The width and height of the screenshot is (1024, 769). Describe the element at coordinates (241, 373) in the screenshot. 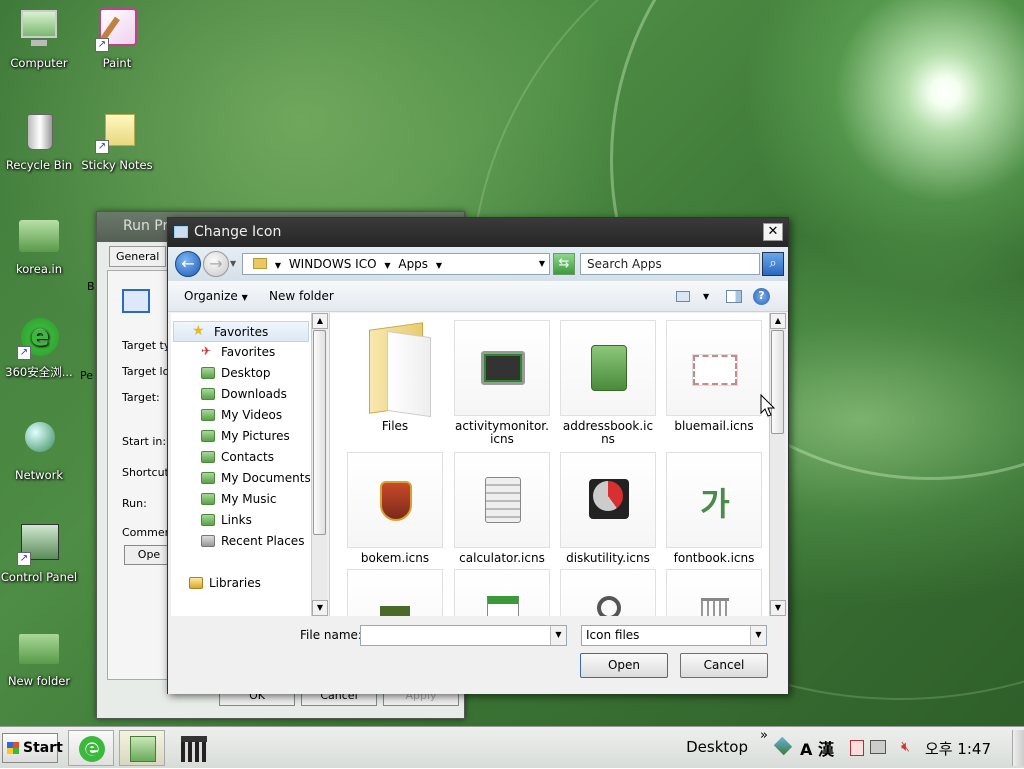

I see `nav-item-desktop: Desktop` at that location.